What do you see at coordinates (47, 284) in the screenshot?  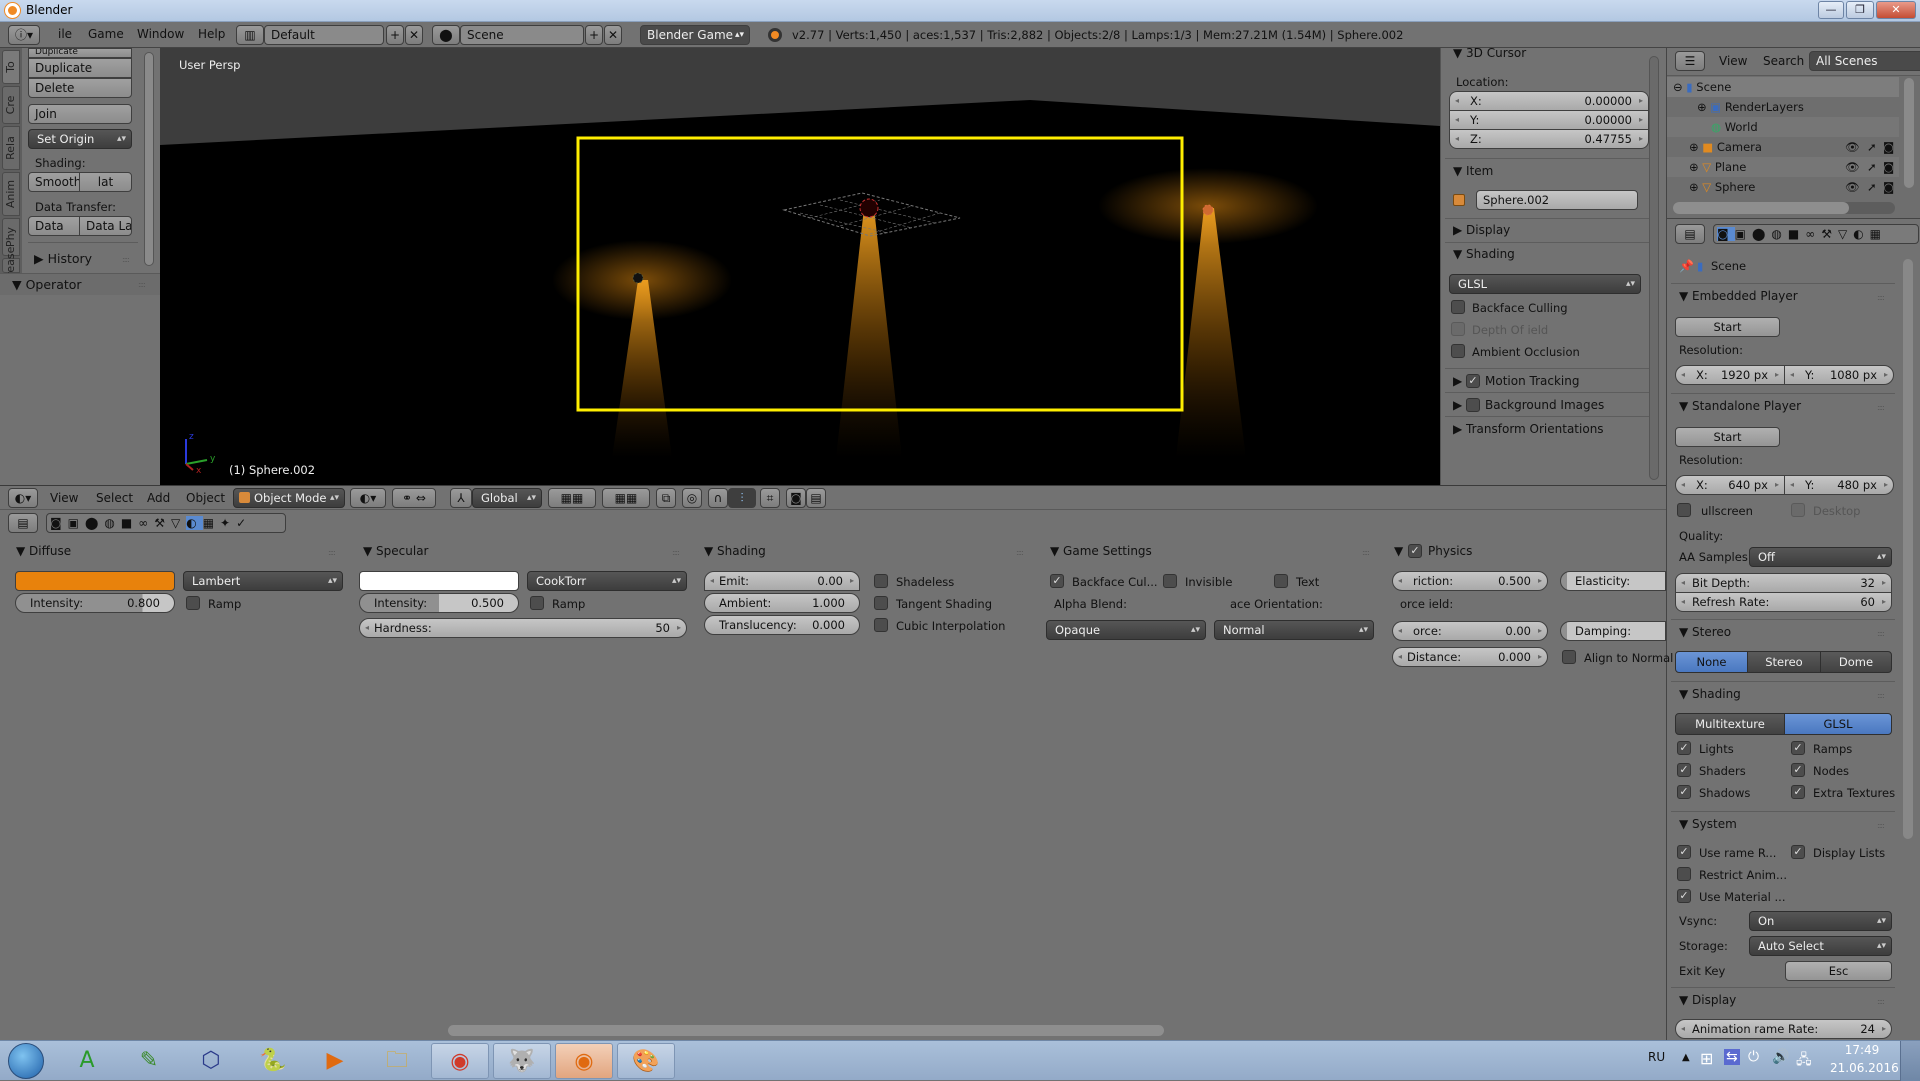 I see `operator-panel-header: ▼ Operator` at bounding box center [47, 284].